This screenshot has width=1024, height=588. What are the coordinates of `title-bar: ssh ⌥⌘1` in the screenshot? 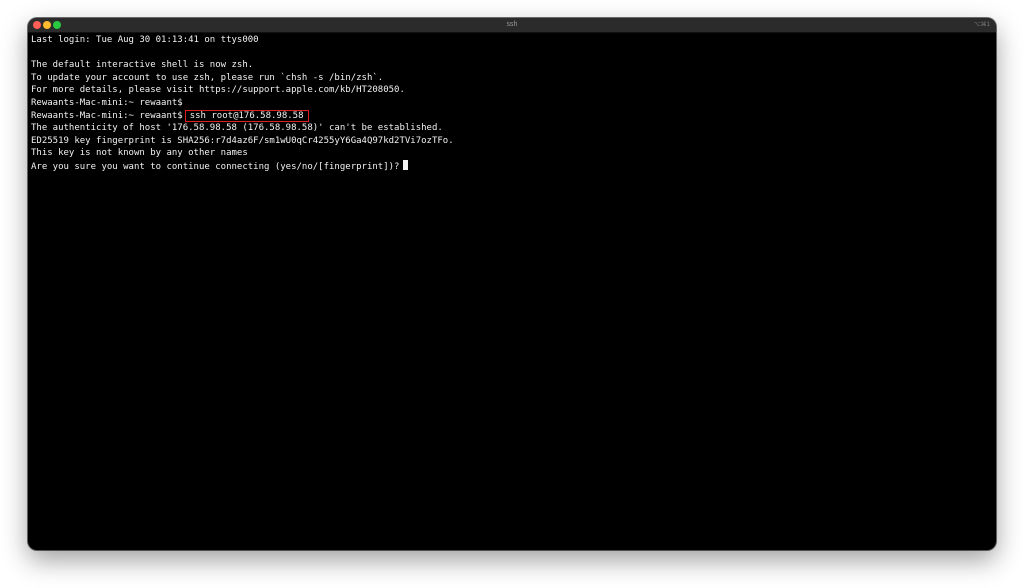 It's located at (512, 25).